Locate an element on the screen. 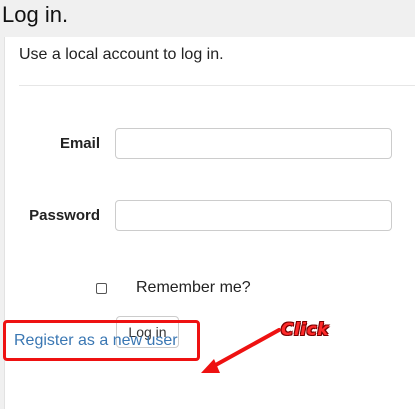  email-label: Email is located at coordinates (79, 143).